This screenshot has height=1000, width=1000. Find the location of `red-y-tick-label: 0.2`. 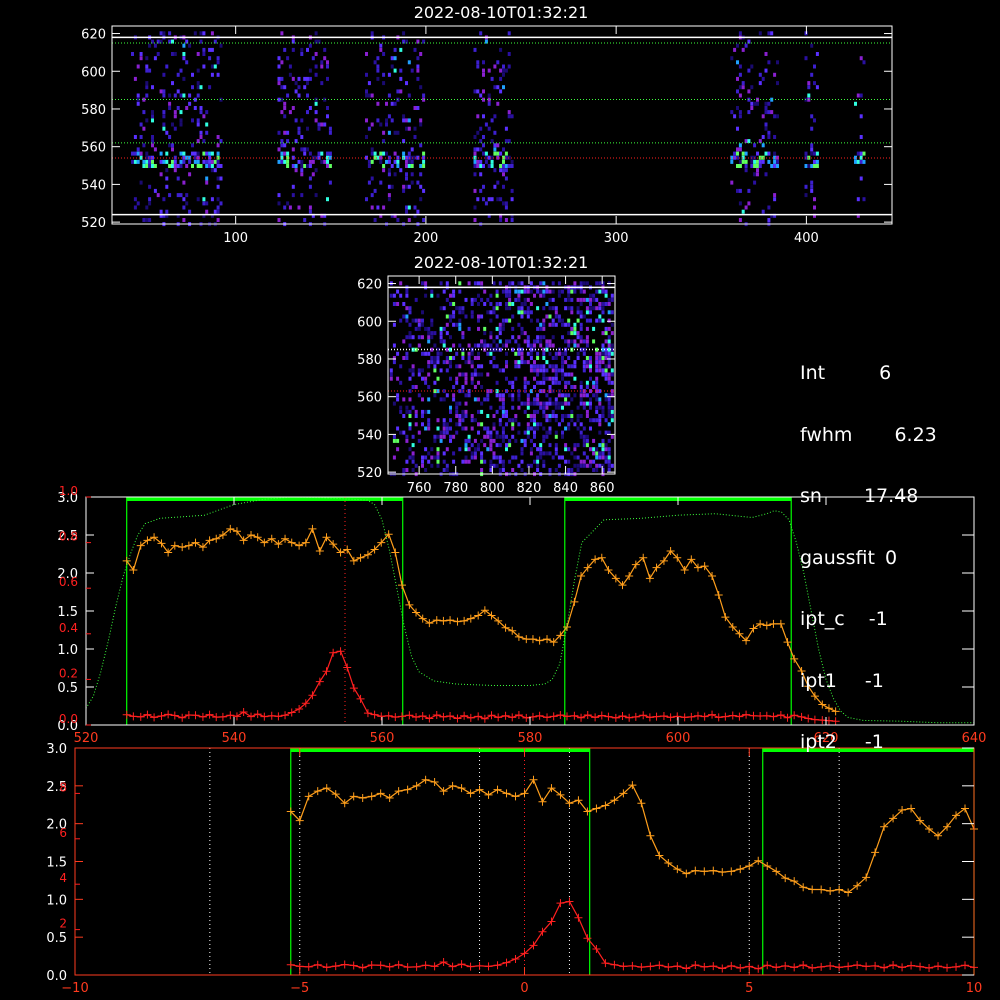

red-y-tick-label: 0.2 is located at coordinates (68, 673).